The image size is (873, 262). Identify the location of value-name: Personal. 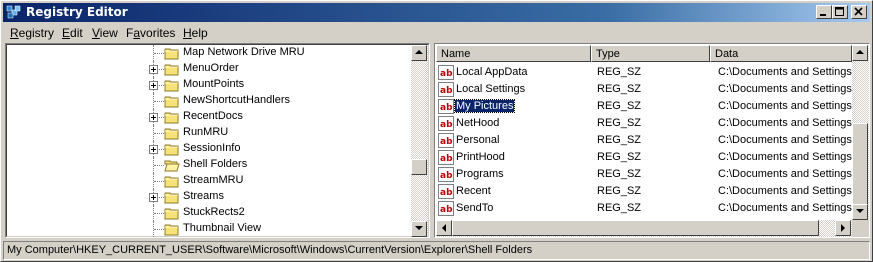
(478, 140).